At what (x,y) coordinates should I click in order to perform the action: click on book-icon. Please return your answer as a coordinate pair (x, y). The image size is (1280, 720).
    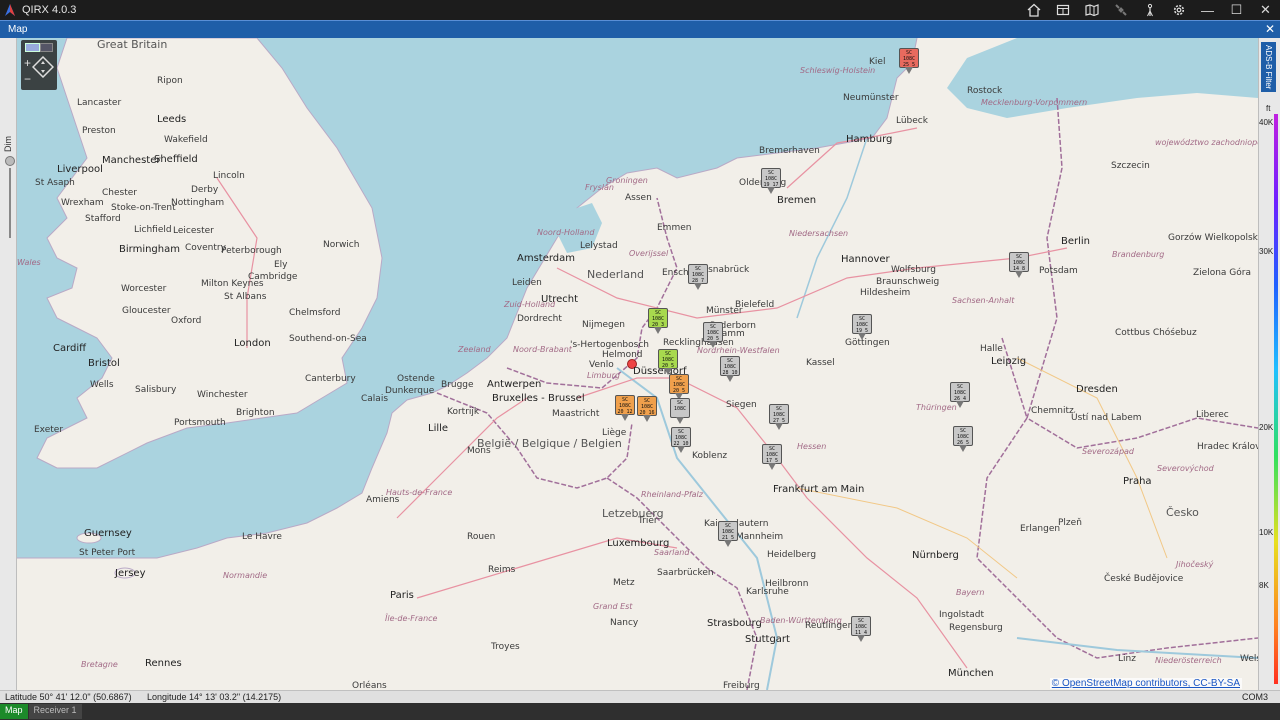
    Looking at the image, I should click on (1091, 10).